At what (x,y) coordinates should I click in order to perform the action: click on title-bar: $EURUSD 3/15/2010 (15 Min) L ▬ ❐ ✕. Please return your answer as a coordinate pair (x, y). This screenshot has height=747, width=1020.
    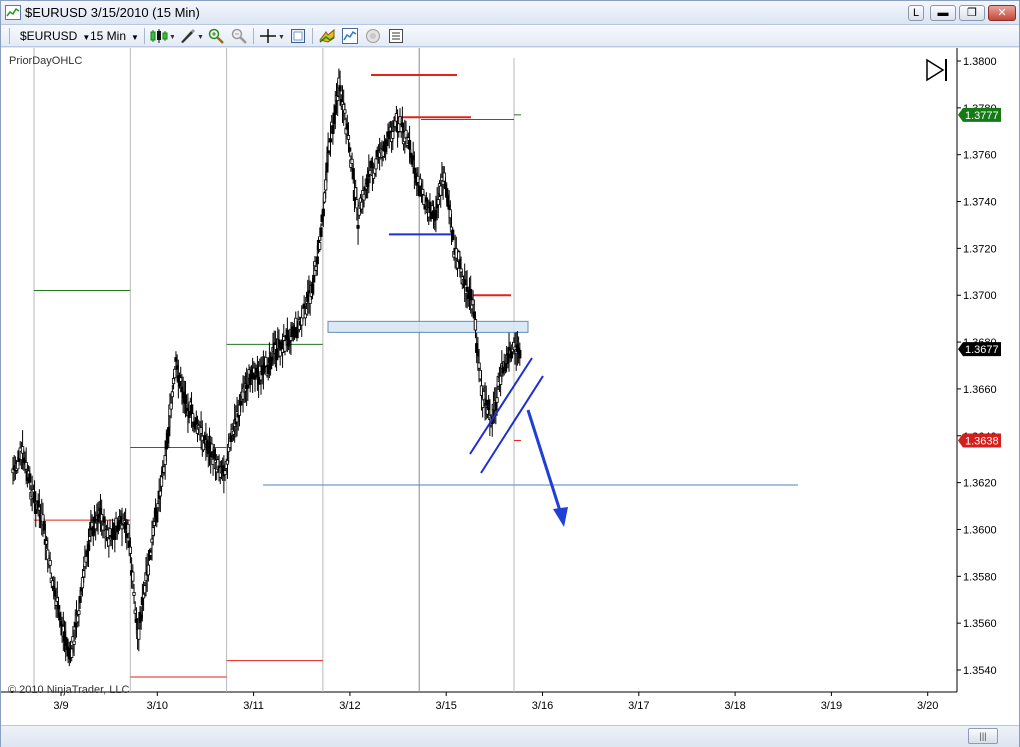
    Looking at the image, I should click on (510, 13).